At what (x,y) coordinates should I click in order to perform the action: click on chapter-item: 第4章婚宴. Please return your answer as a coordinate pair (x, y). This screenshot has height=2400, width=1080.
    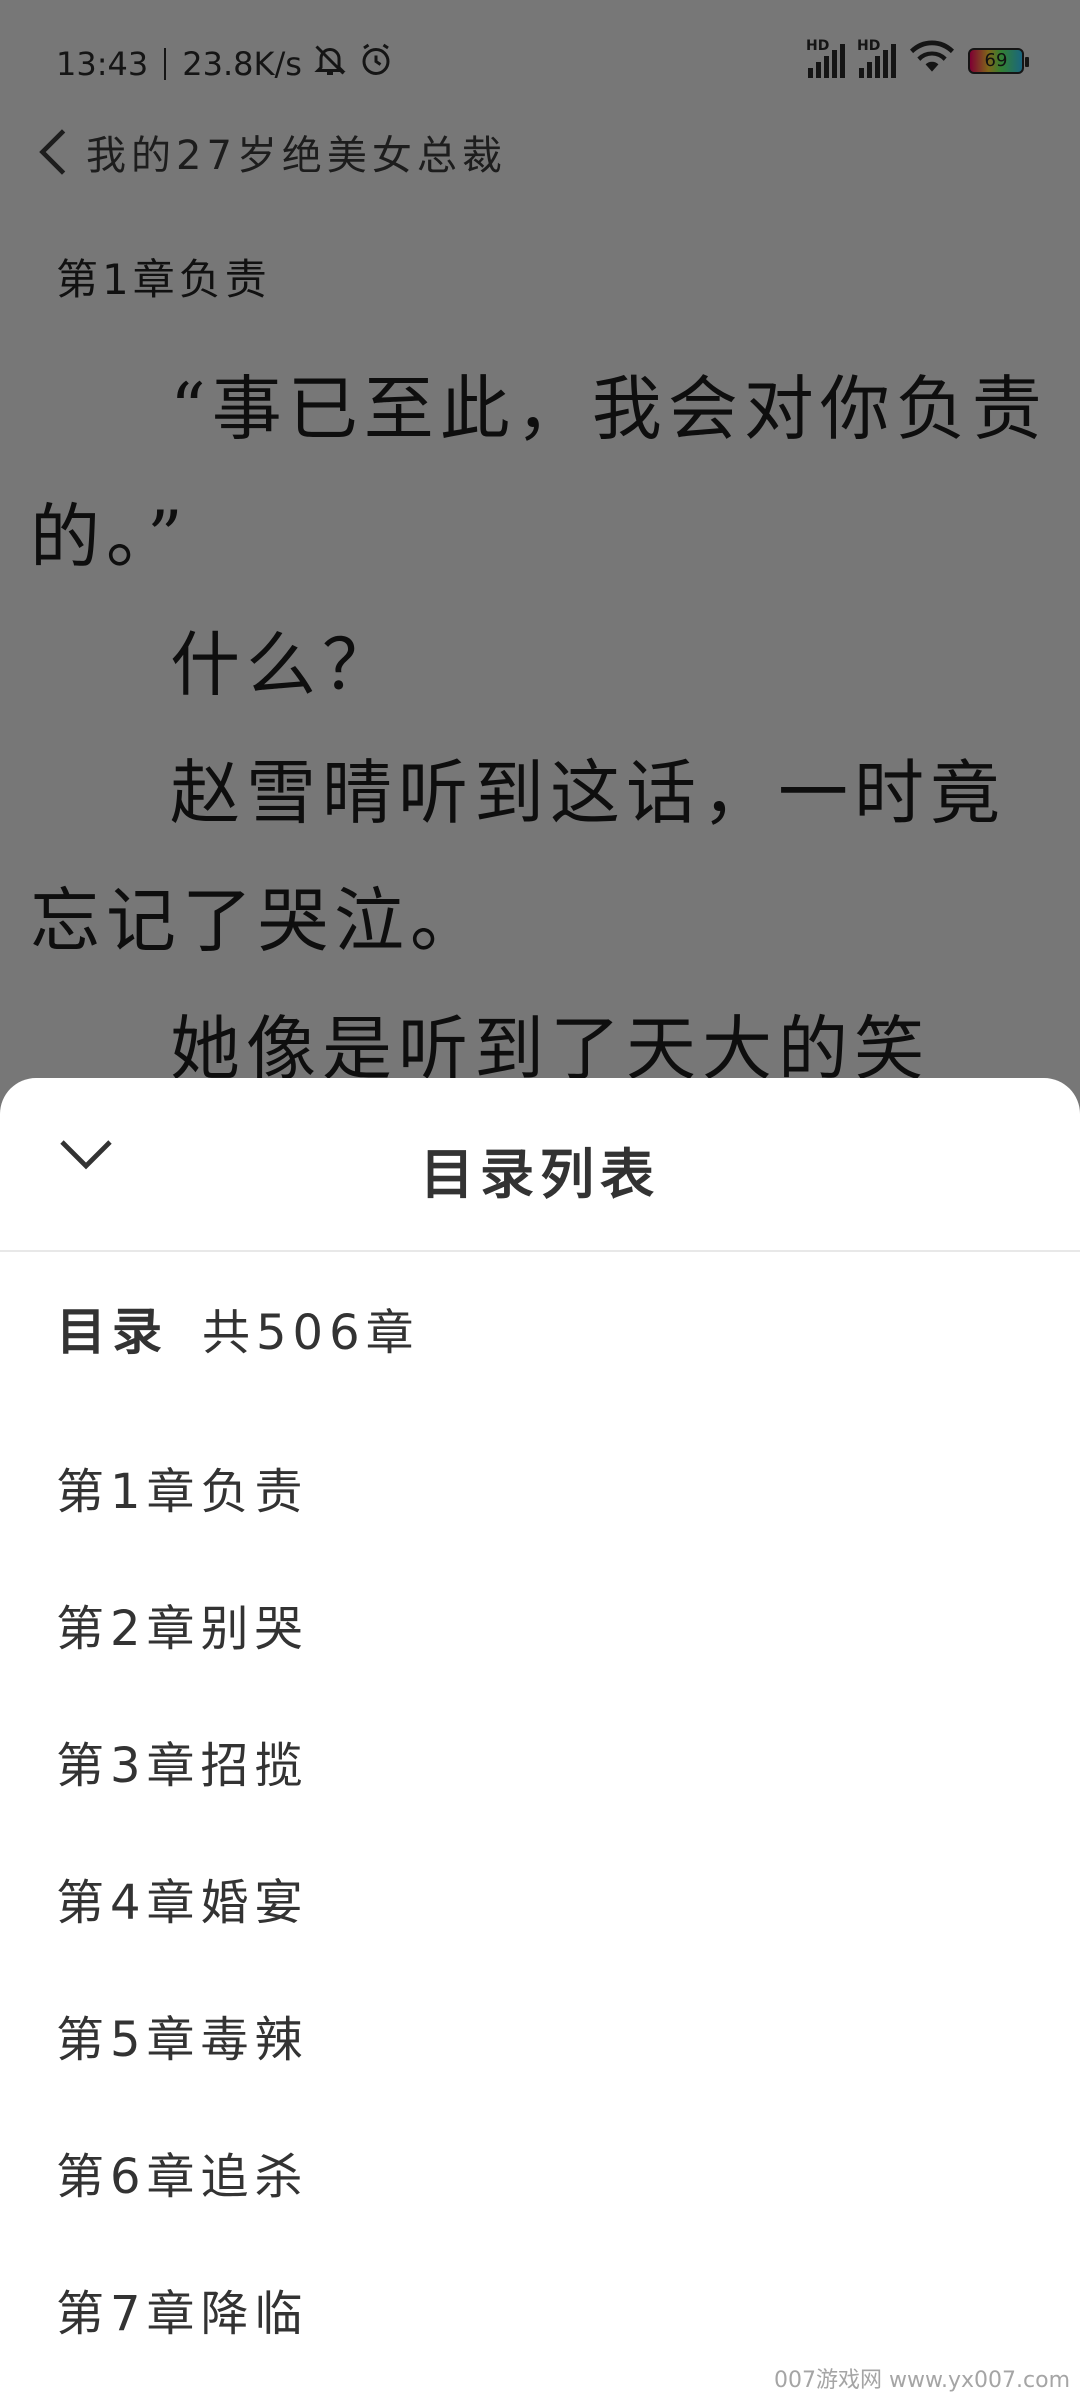
    Looking at the image, I should click on (540, 1903).